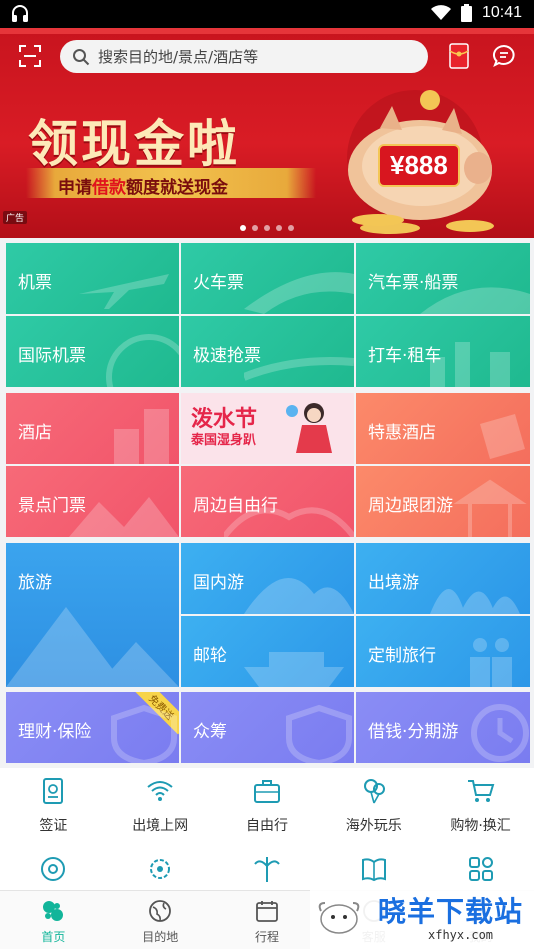 The image size is (534, 949). I want to click on flight-tile: 机票, so click(92, 278).